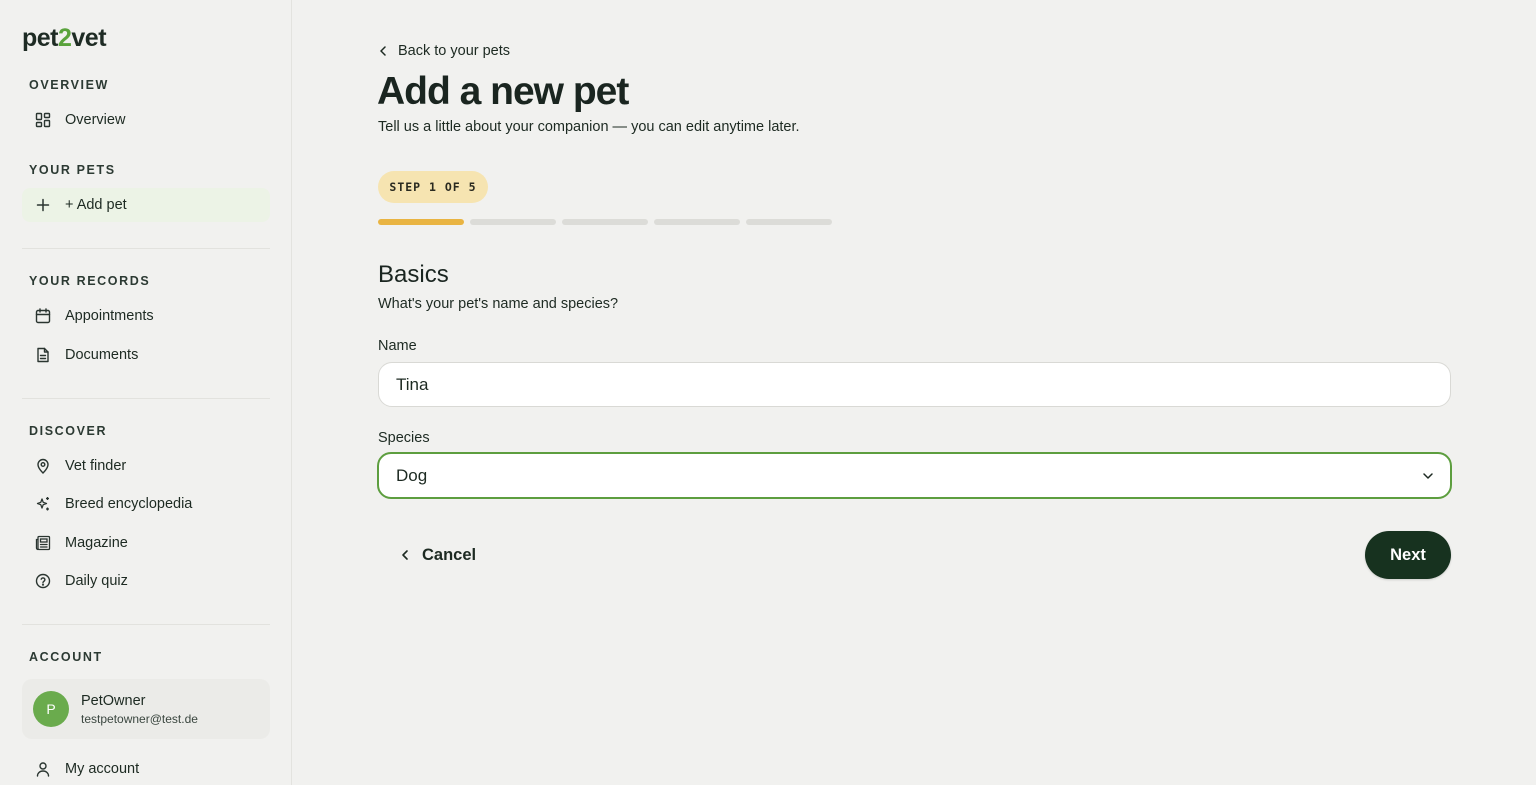  Describe the element at coordinates (68, 431) in the screenshot. I see `section-label-discover: DISCOVER` at that location.